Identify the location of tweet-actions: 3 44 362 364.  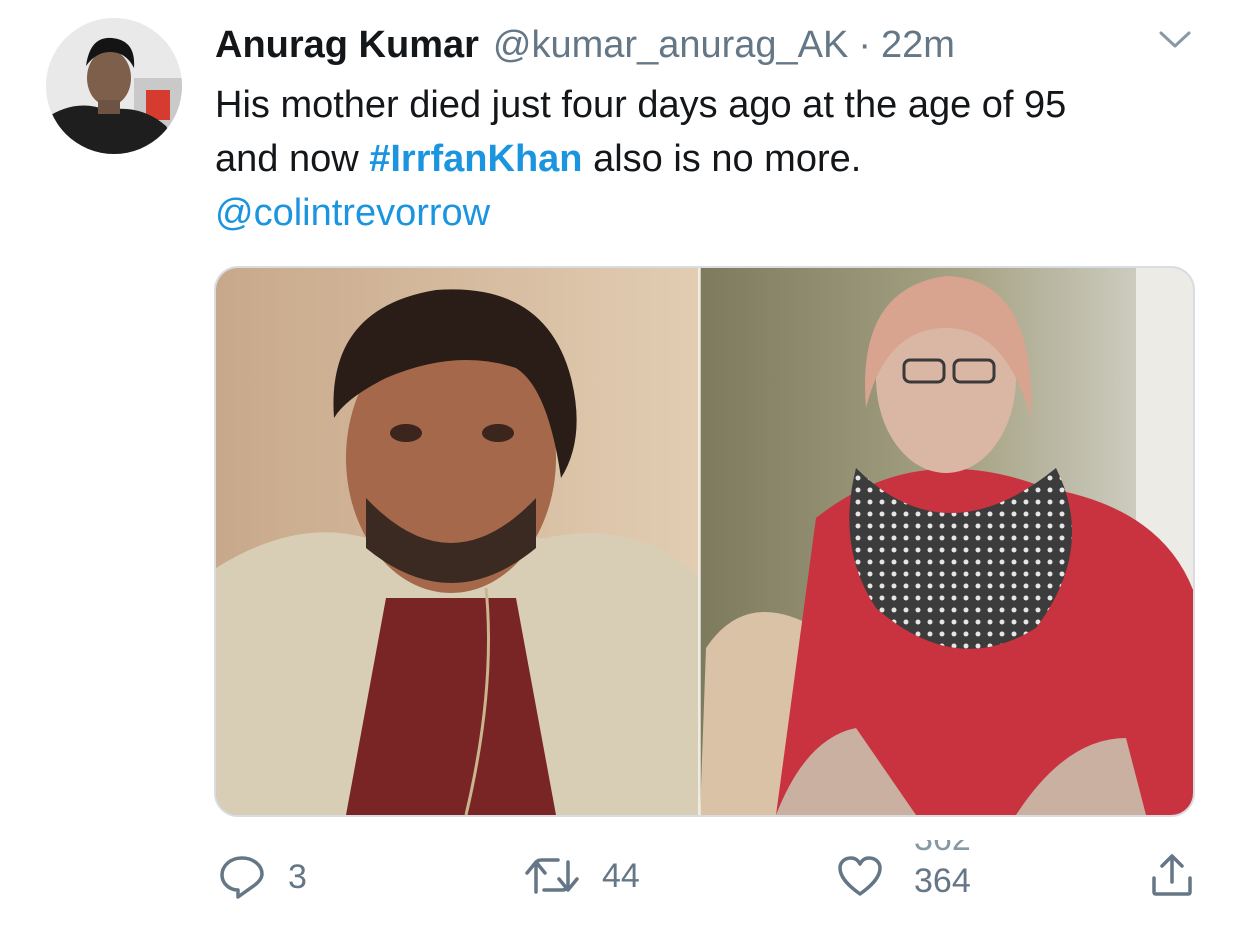
(621, 880).